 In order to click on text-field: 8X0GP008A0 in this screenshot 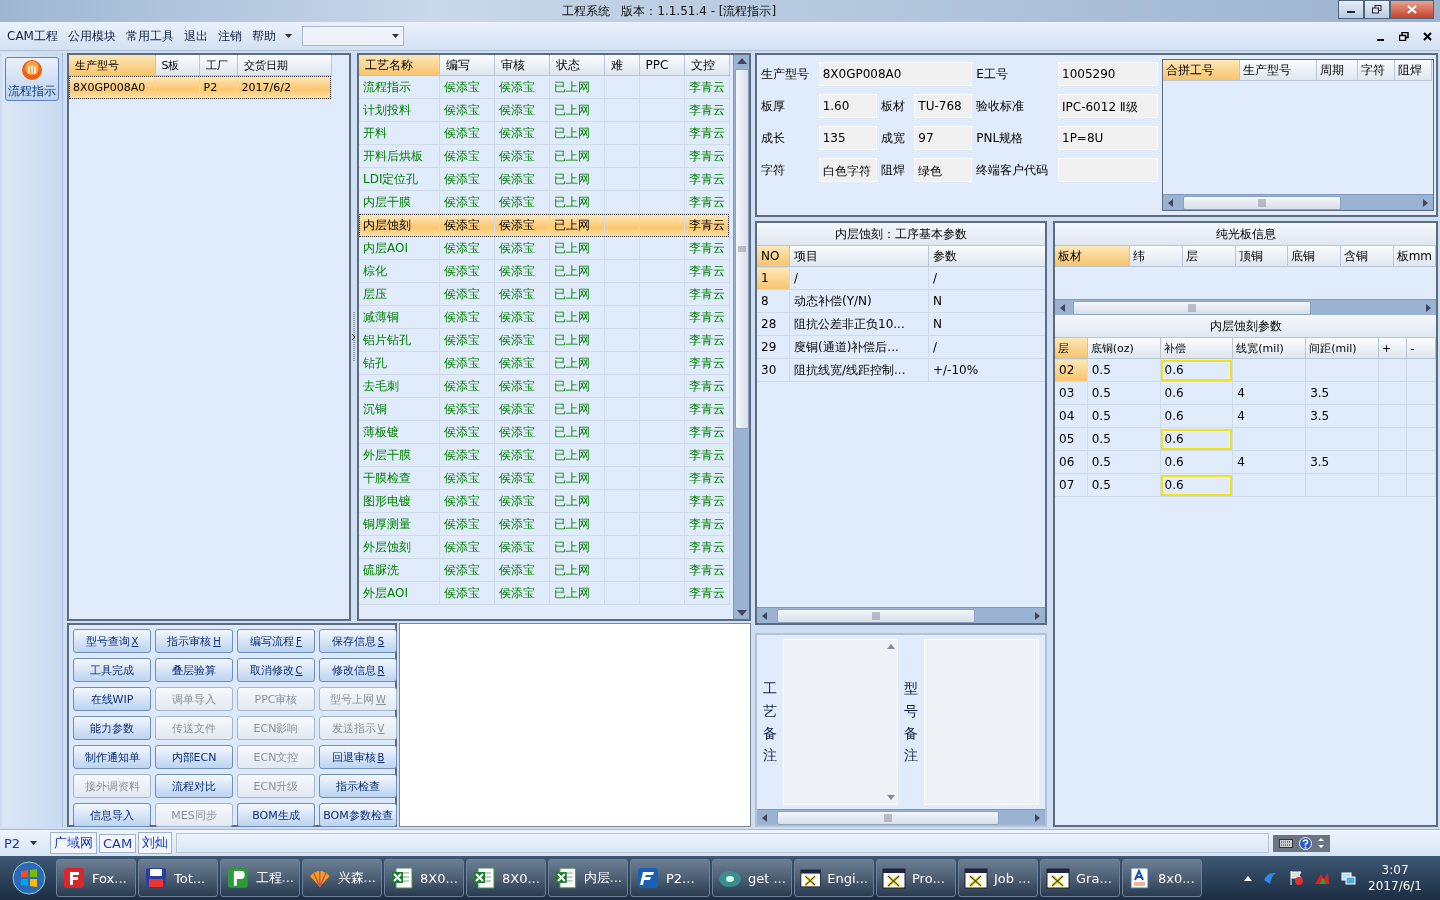, I will do `click(895, 74)`.